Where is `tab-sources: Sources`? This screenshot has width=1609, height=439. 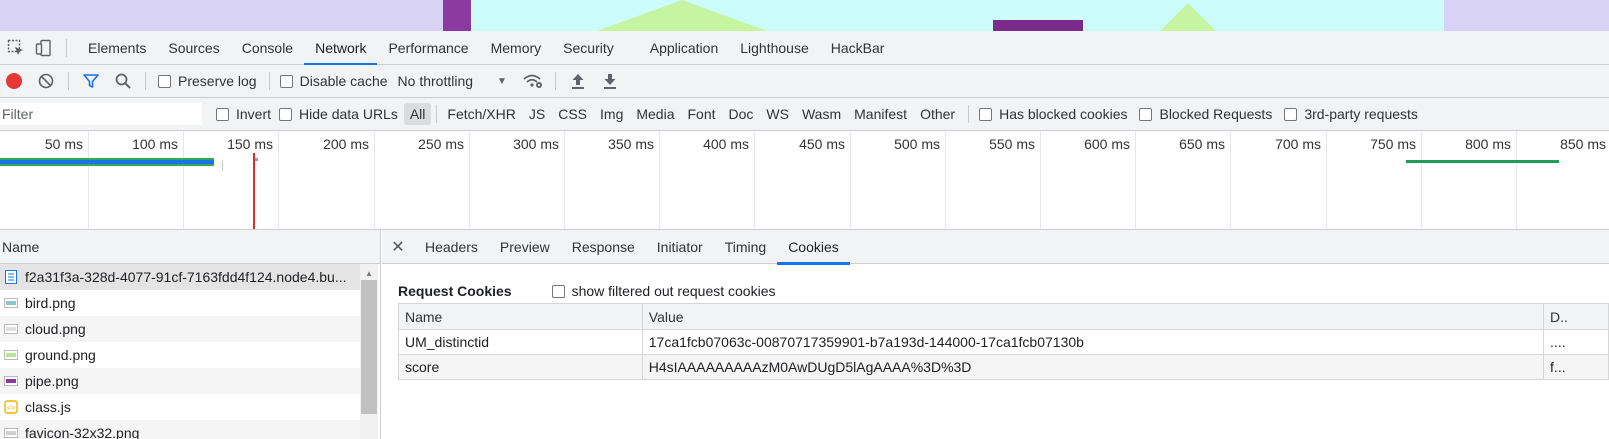
tab-sources: Sources is located at coordinates (193, 48).